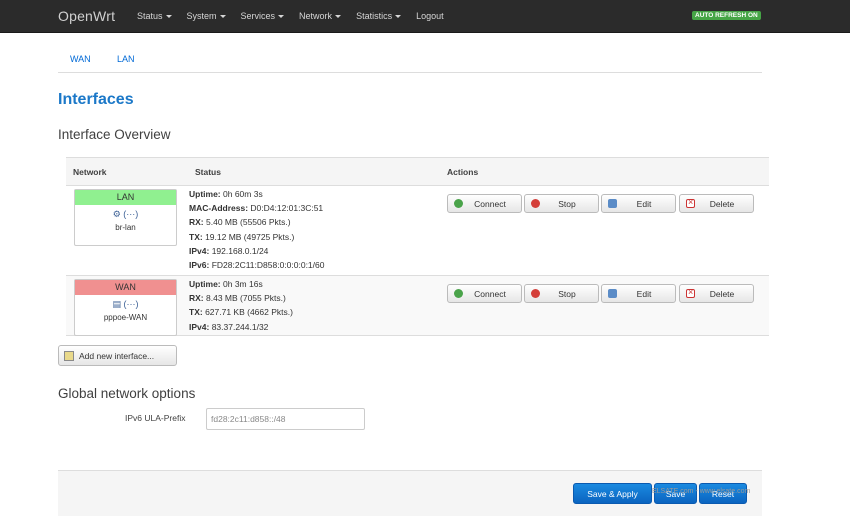 The height and width of the screenshot is (516, 850). I want to click on device-name: pppoe-WAN, so click(125, 317).